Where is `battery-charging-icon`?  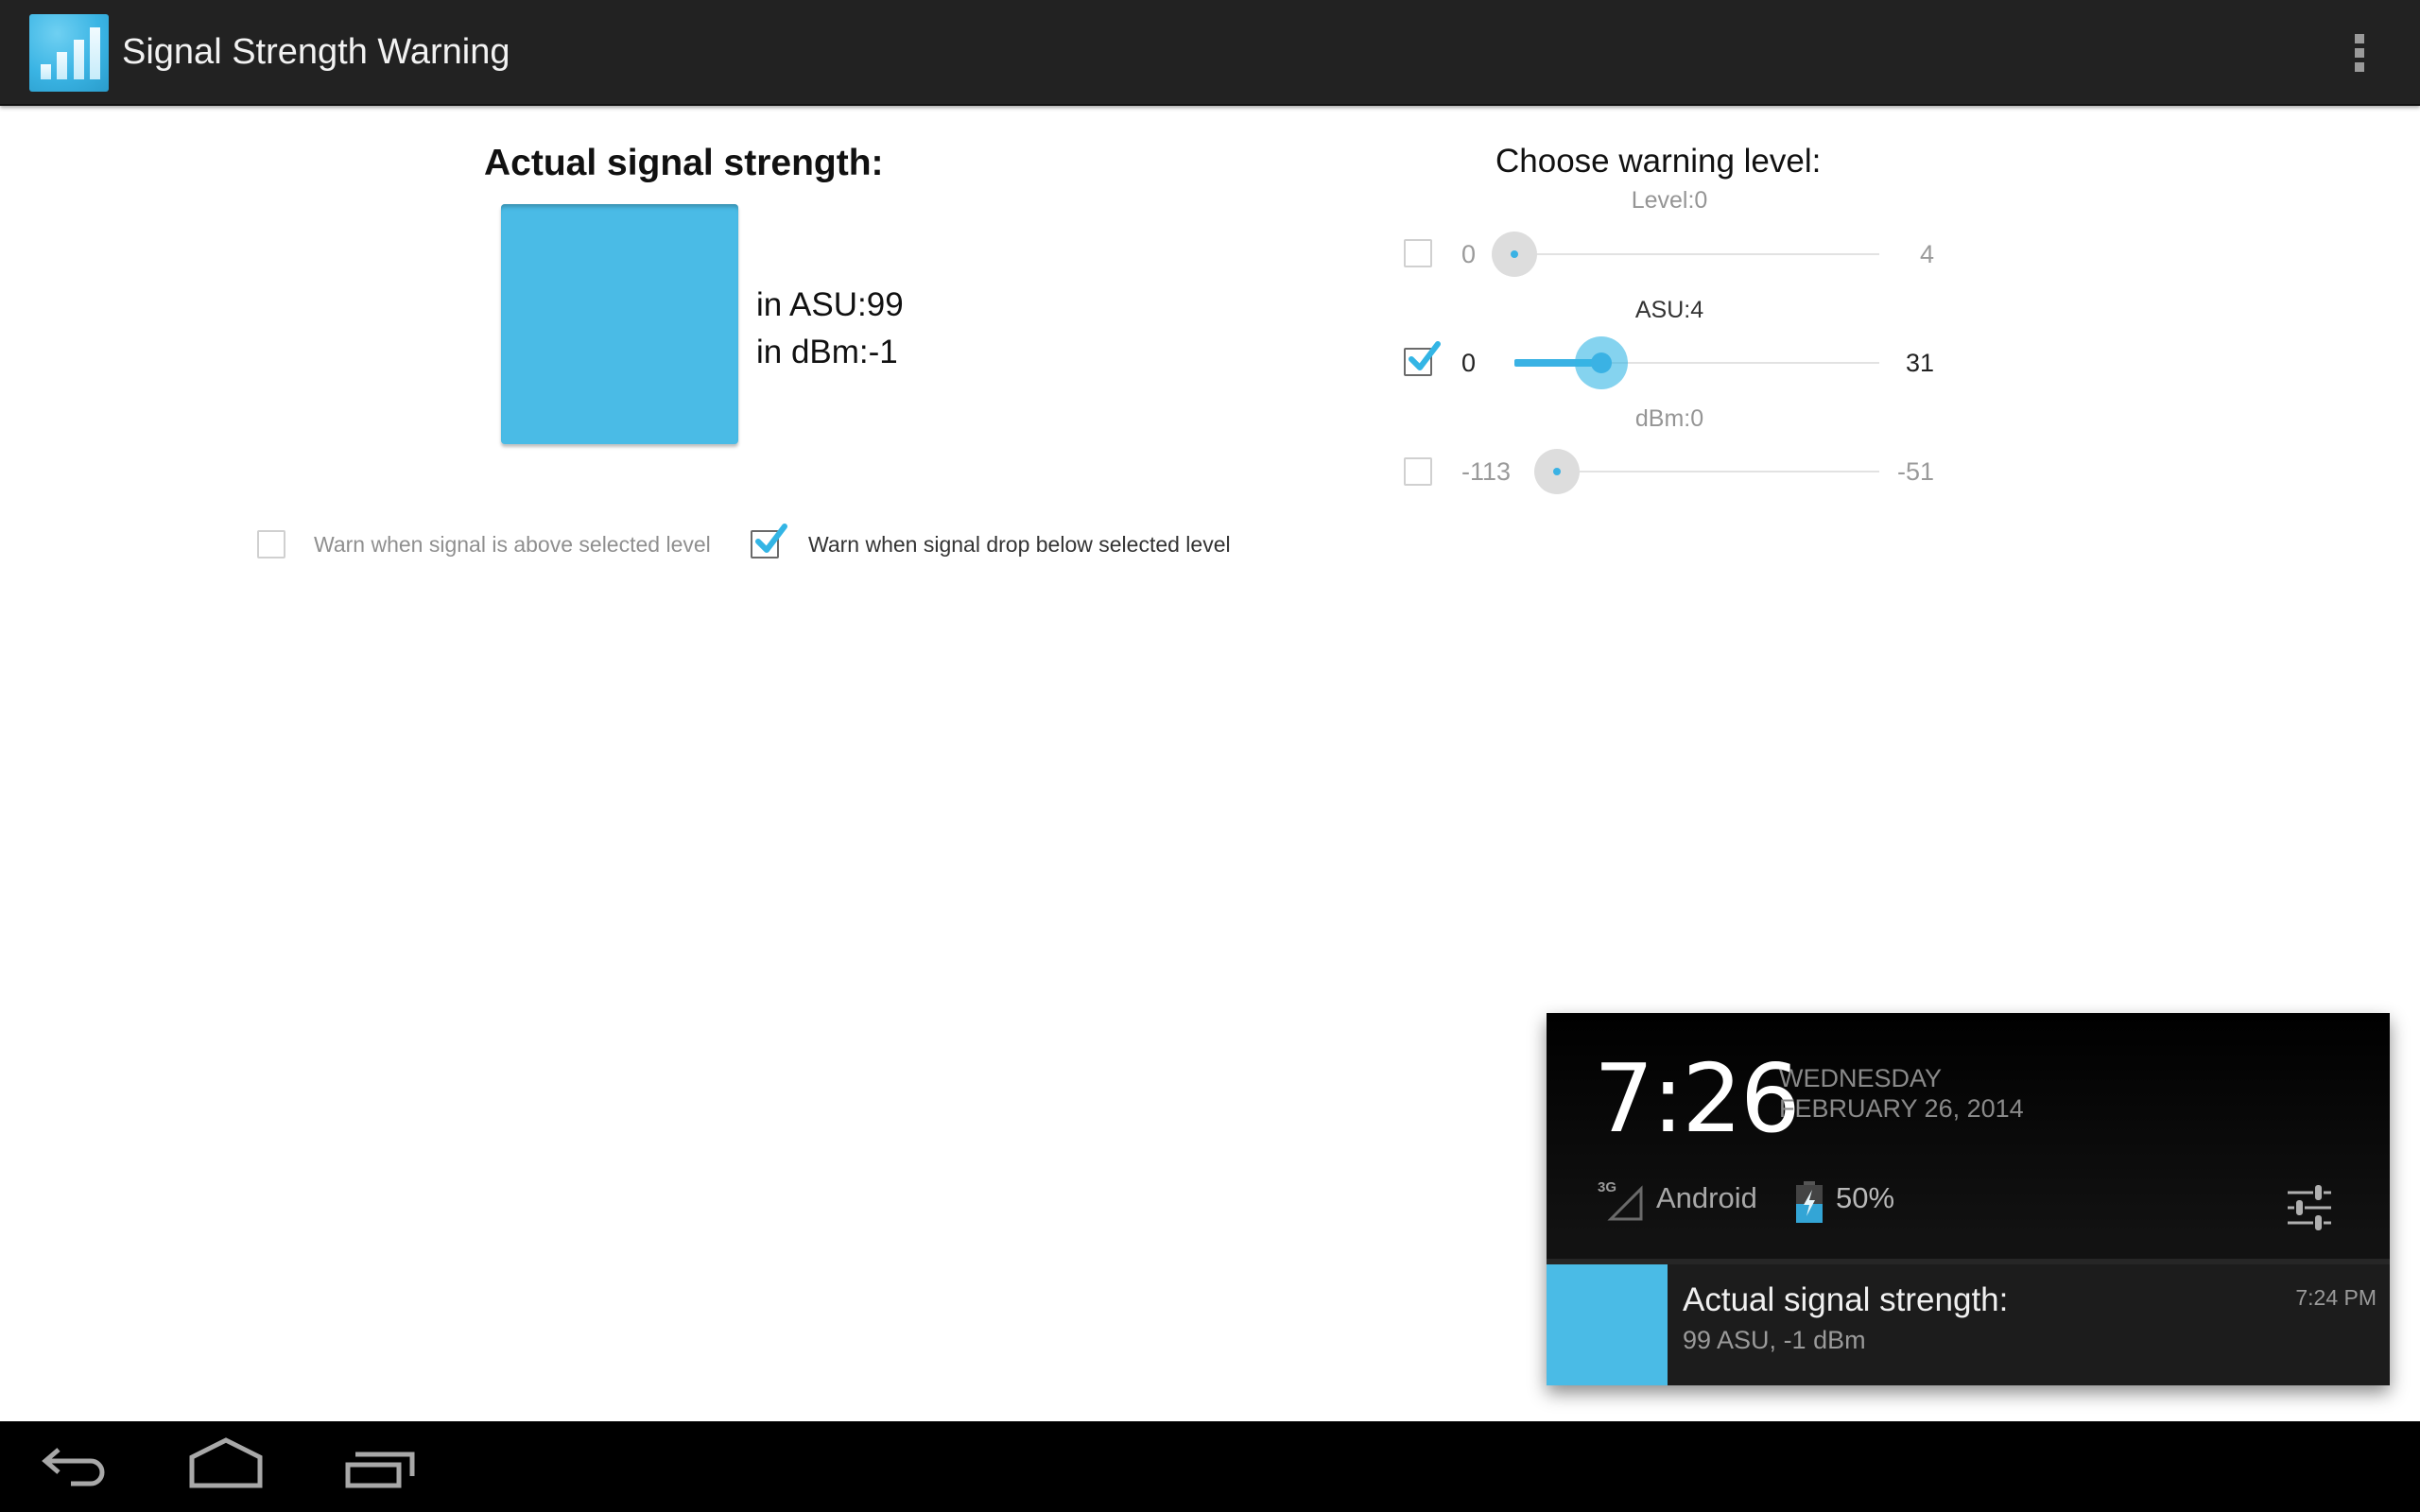
battery-charging-icon is located at coordinates (1809, 1202).